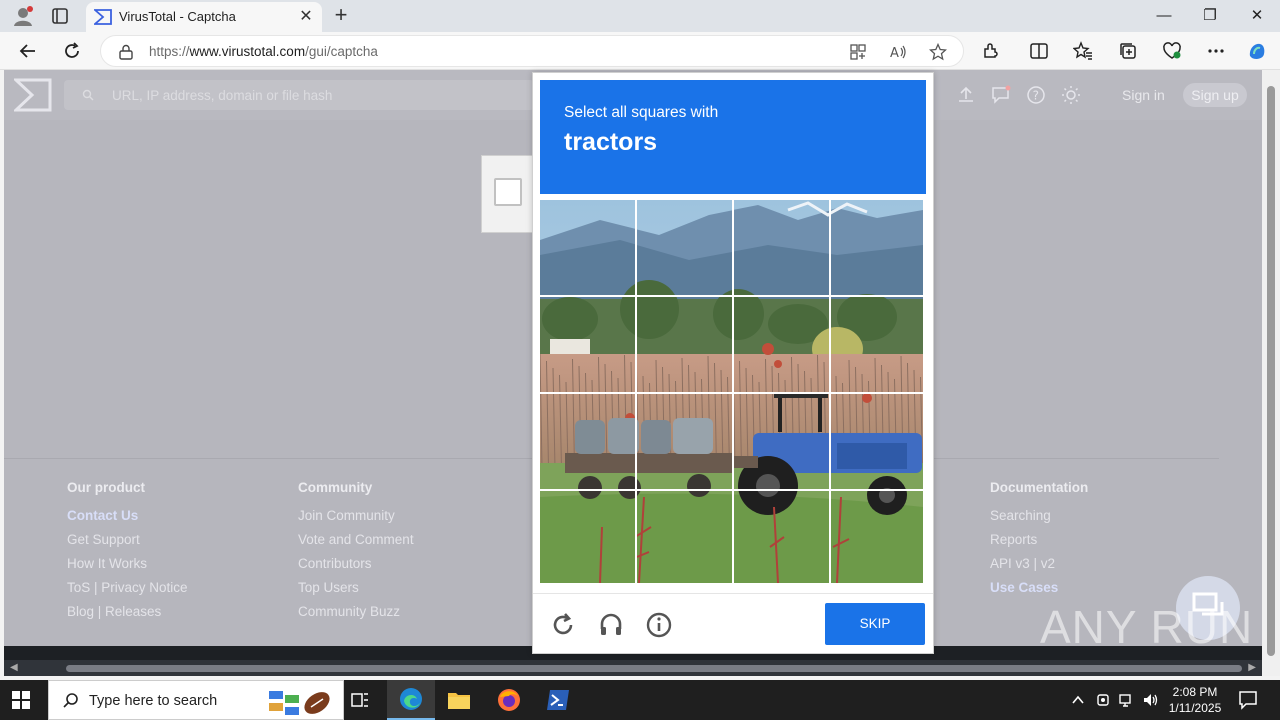  I want to click on horizontal-scrollbar: ◀ ▶, so click(633, 668).